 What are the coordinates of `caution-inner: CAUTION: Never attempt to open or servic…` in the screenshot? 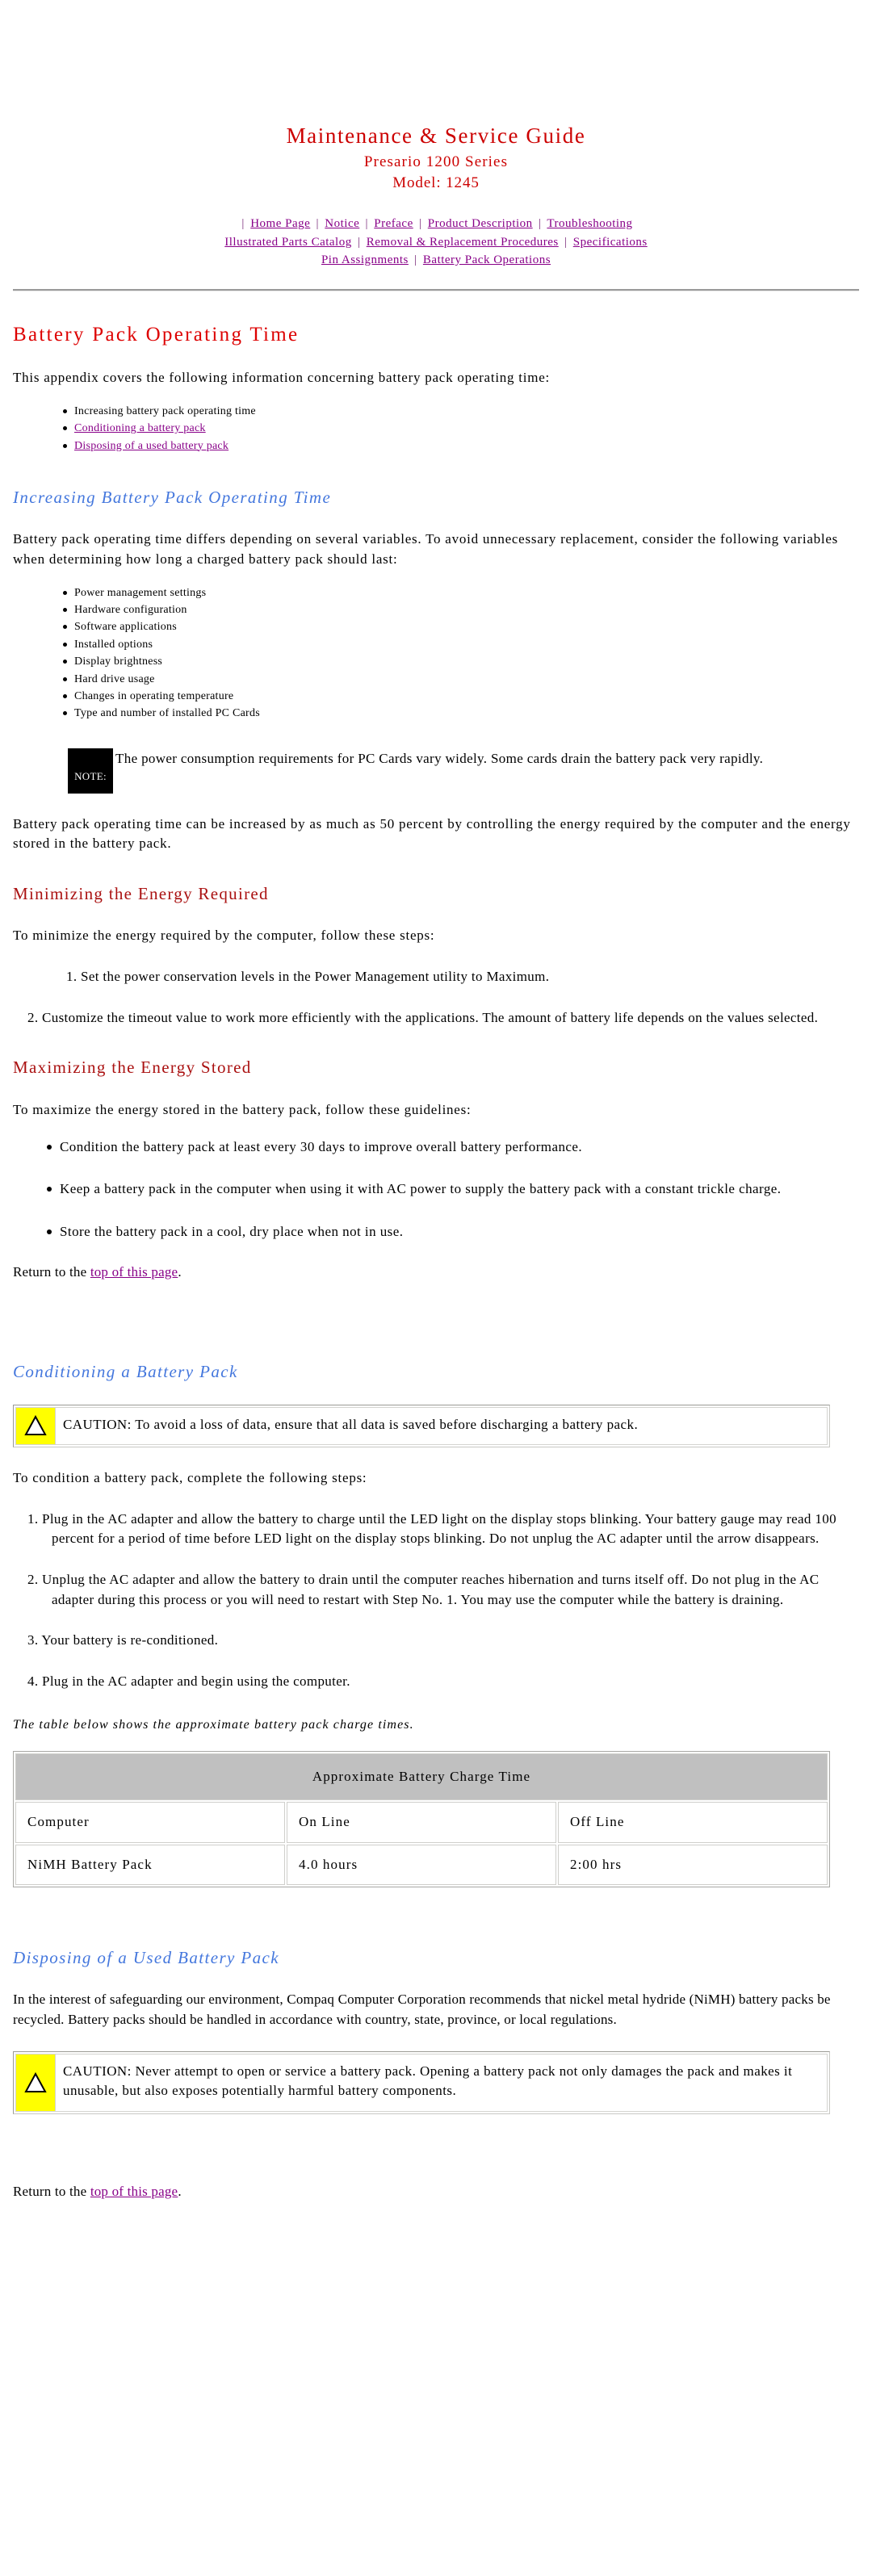 It's located at (421, 2082).